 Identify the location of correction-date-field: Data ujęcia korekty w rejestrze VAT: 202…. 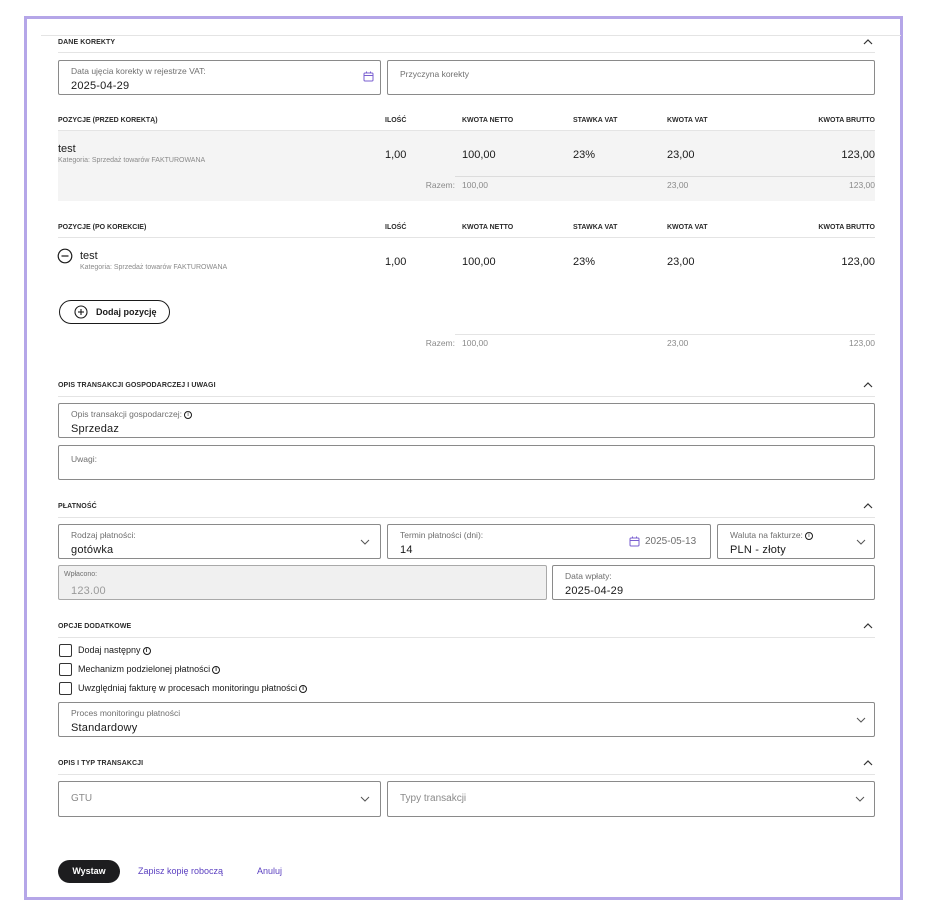
(219, 77).